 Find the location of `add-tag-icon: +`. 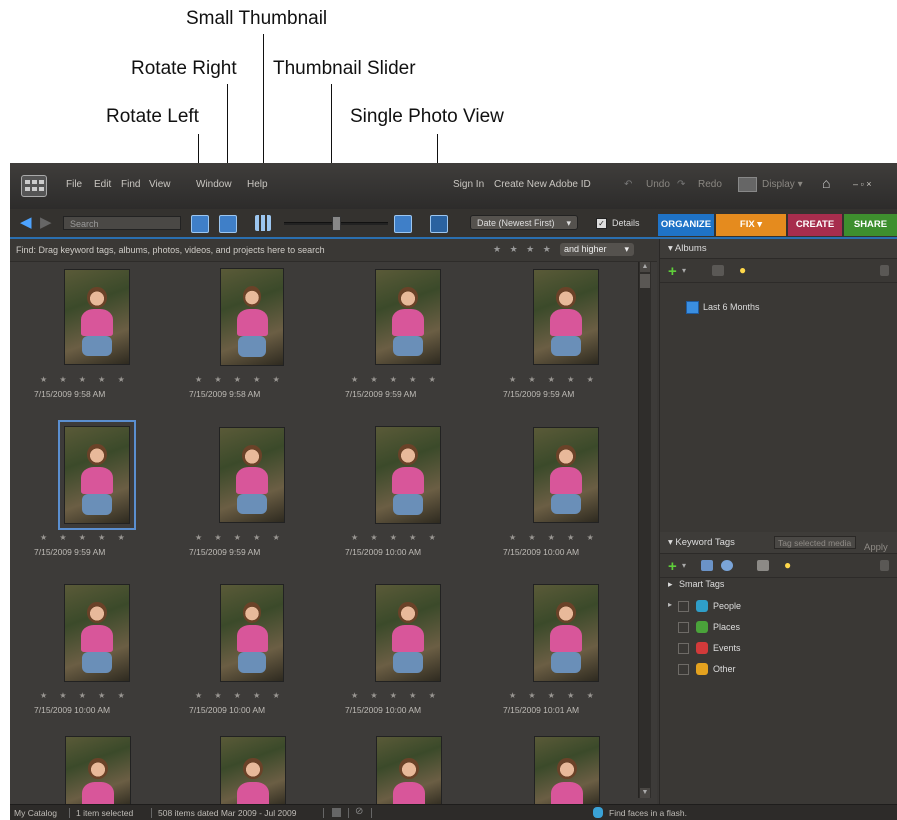

add-tag-icon: + is located at coordinates (672, 566).